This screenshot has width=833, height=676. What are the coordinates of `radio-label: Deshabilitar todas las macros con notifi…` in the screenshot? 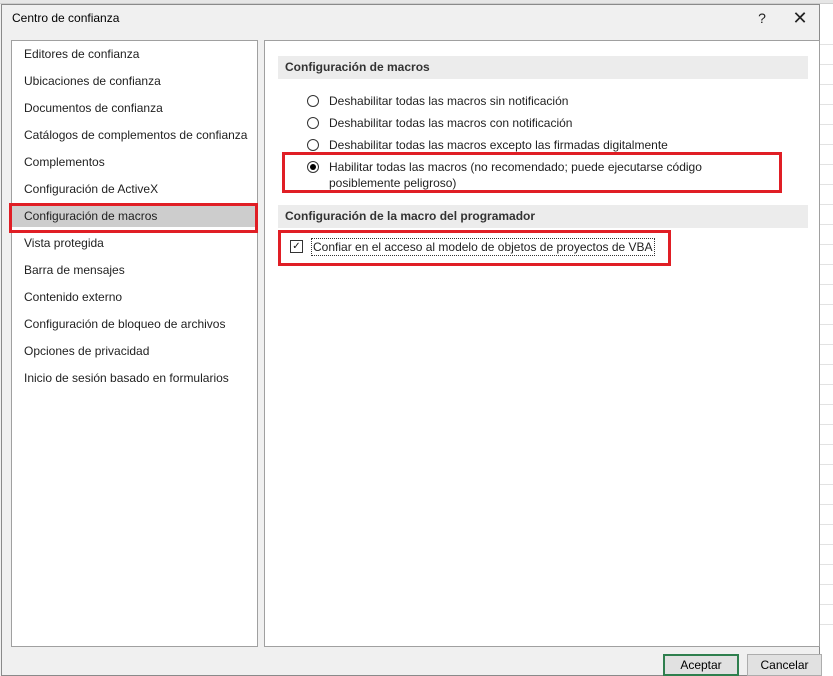 It's located at (451, 123).